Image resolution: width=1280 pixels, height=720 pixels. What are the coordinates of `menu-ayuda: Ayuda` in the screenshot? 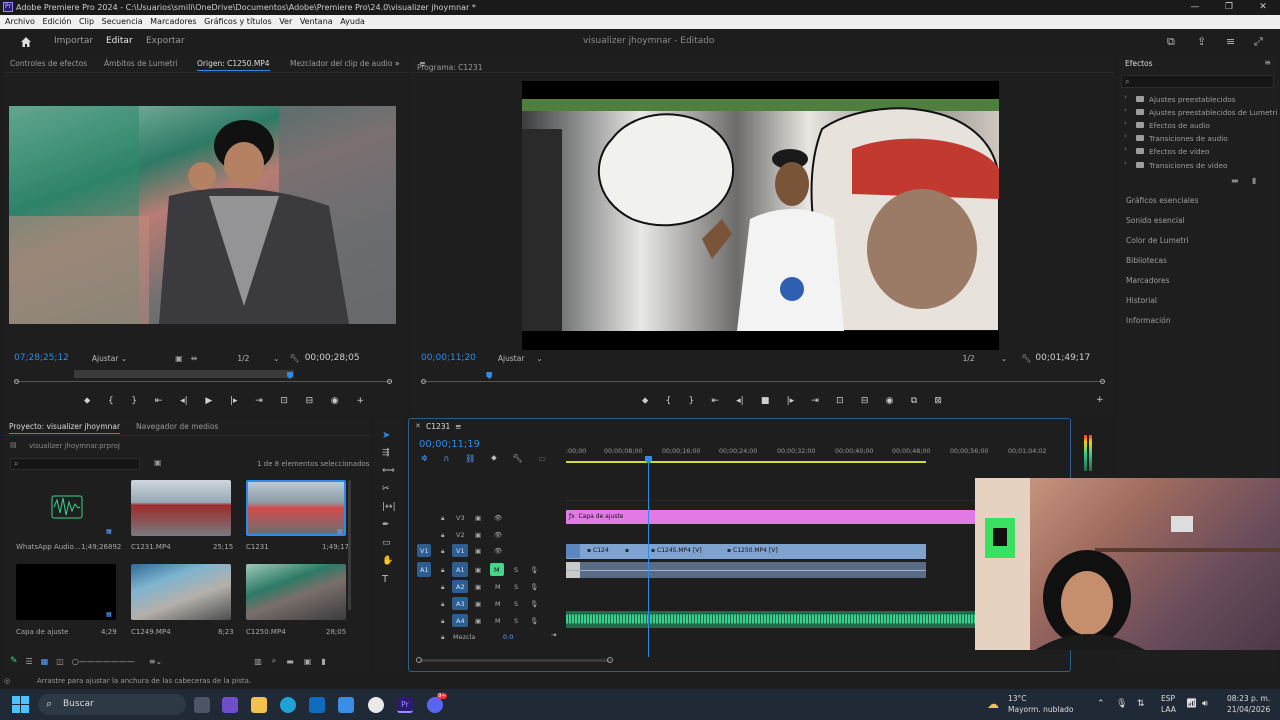 It's located at (352, 22).